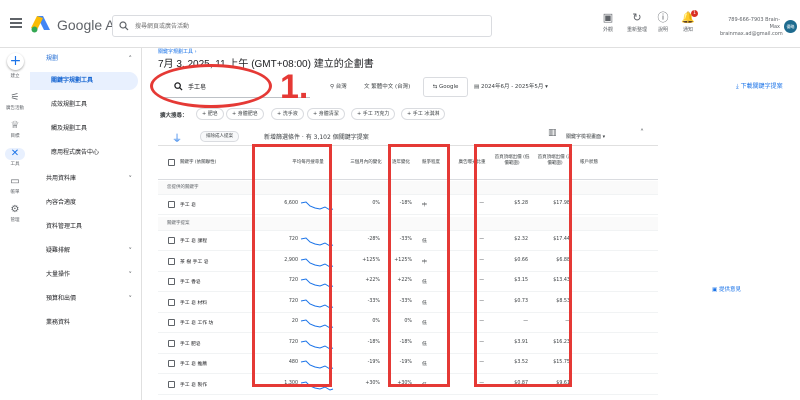 The width and height of the screenshot is (800, 400). What do you see at coordinates (194, 262) in the screenshot?
I see `keyword-cell: 茶 樹 手工 皂` at bounding box center [194, 262].